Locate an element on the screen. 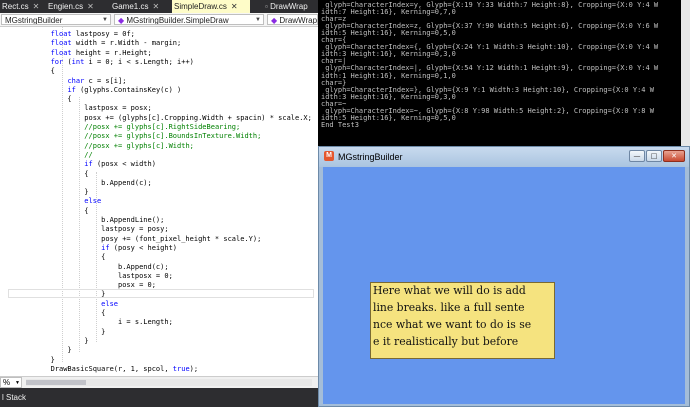  code-token: (glyphs.ContainsKey(c) ) is located at coordinates (128, 89).